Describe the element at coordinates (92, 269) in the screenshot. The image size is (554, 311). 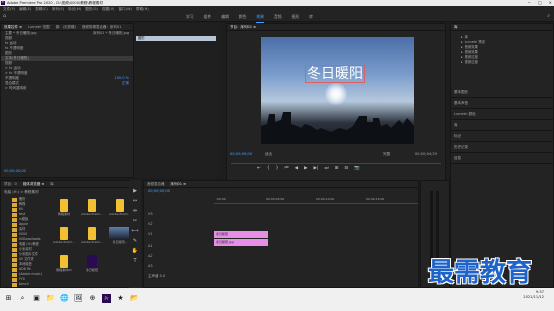
I see `media-thumbnail: 冬日暖阳` at that location.